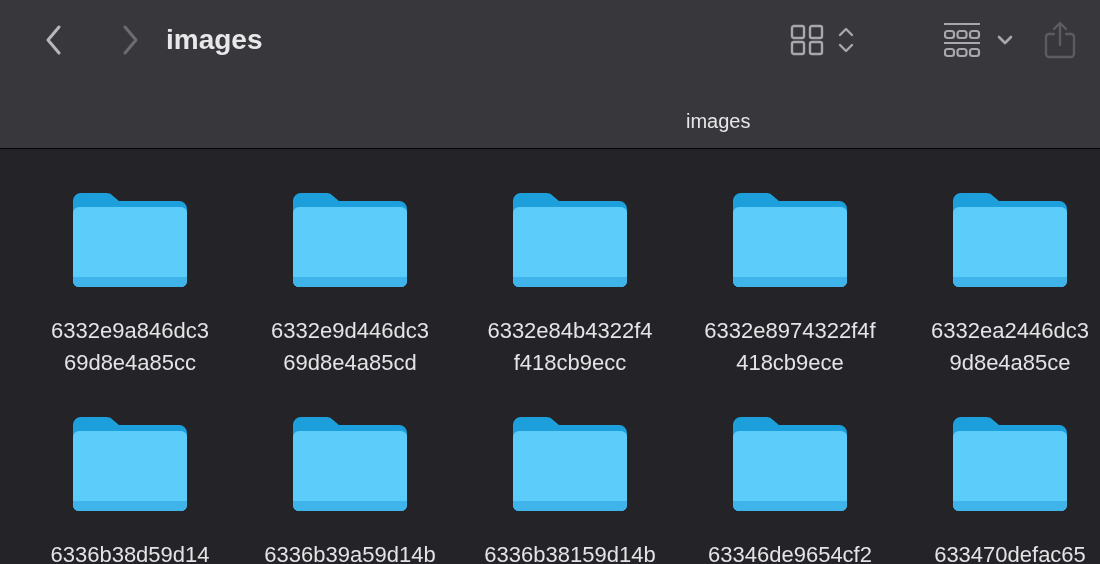 The height and width of the screenshot is (564, 1100). Describe the element at coordinates (718, 121) in the screenshot. I see `path-label: images` at that location.